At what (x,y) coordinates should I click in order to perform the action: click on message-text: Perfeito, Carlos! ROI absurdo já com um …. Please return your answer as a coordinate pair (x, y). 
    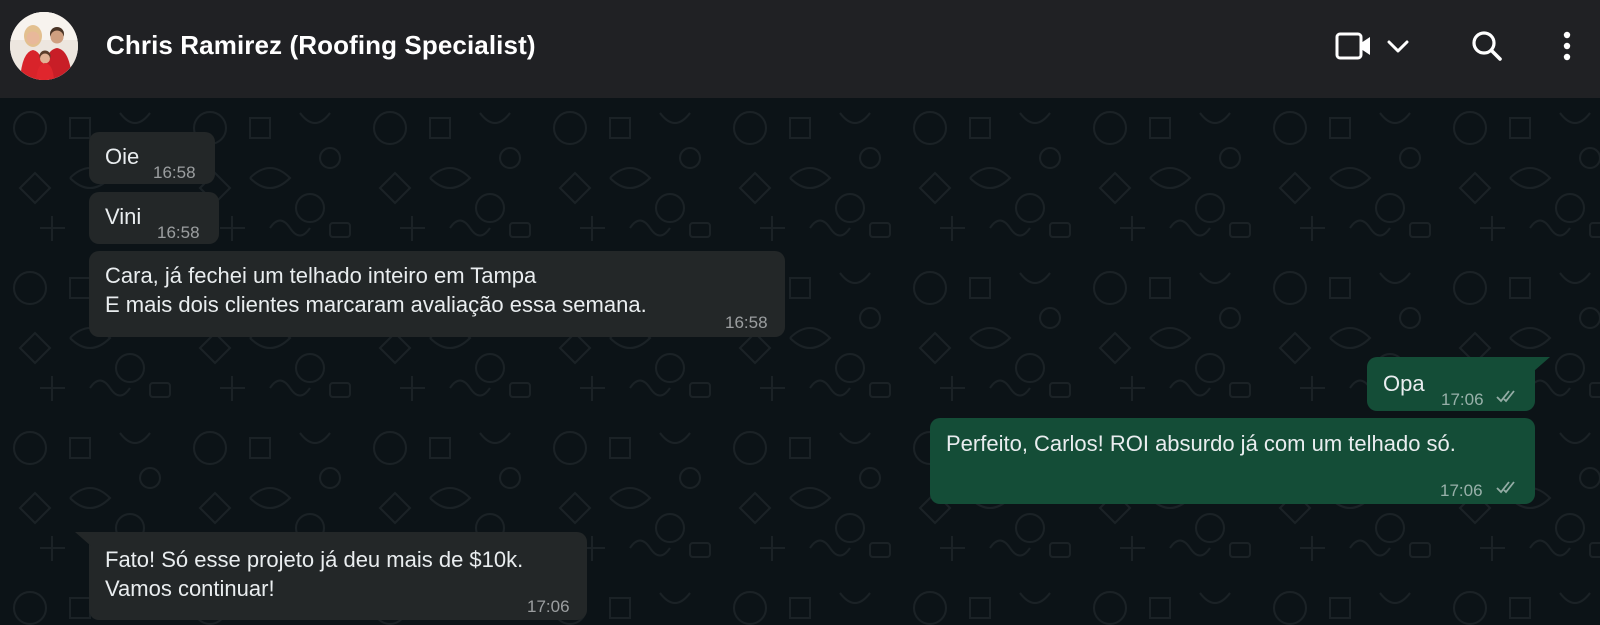
    Looking at the image, I should click on (1201, 443).